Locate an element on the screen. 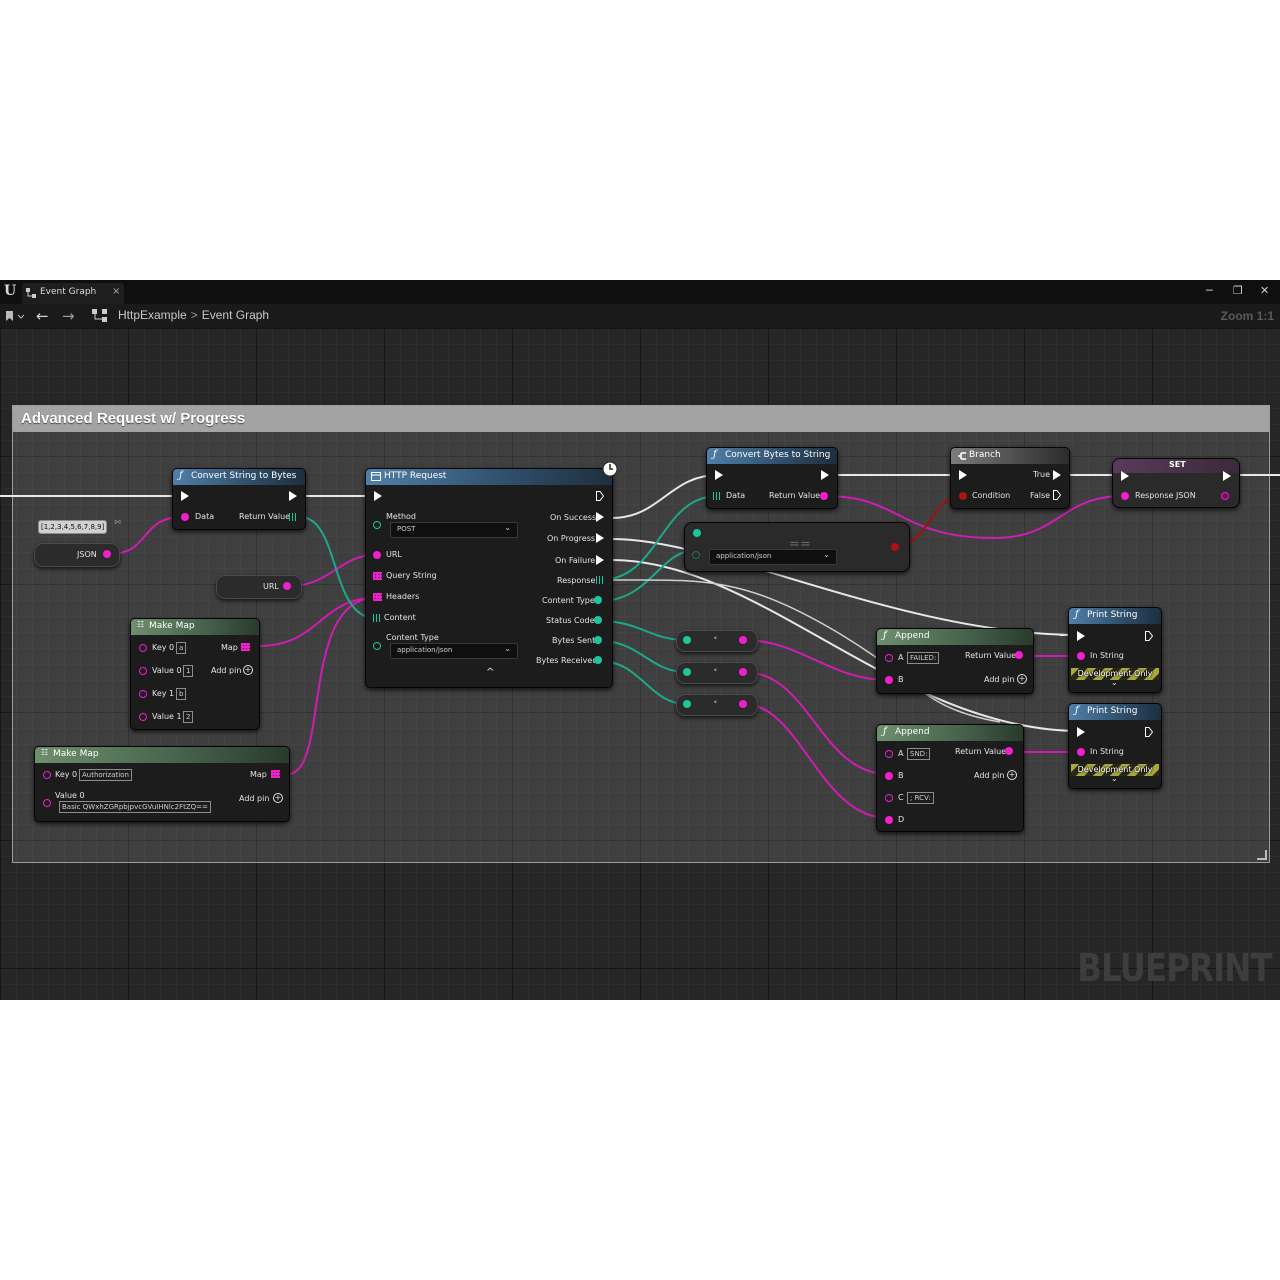  value0-pin is located at coordinates (47, 803).